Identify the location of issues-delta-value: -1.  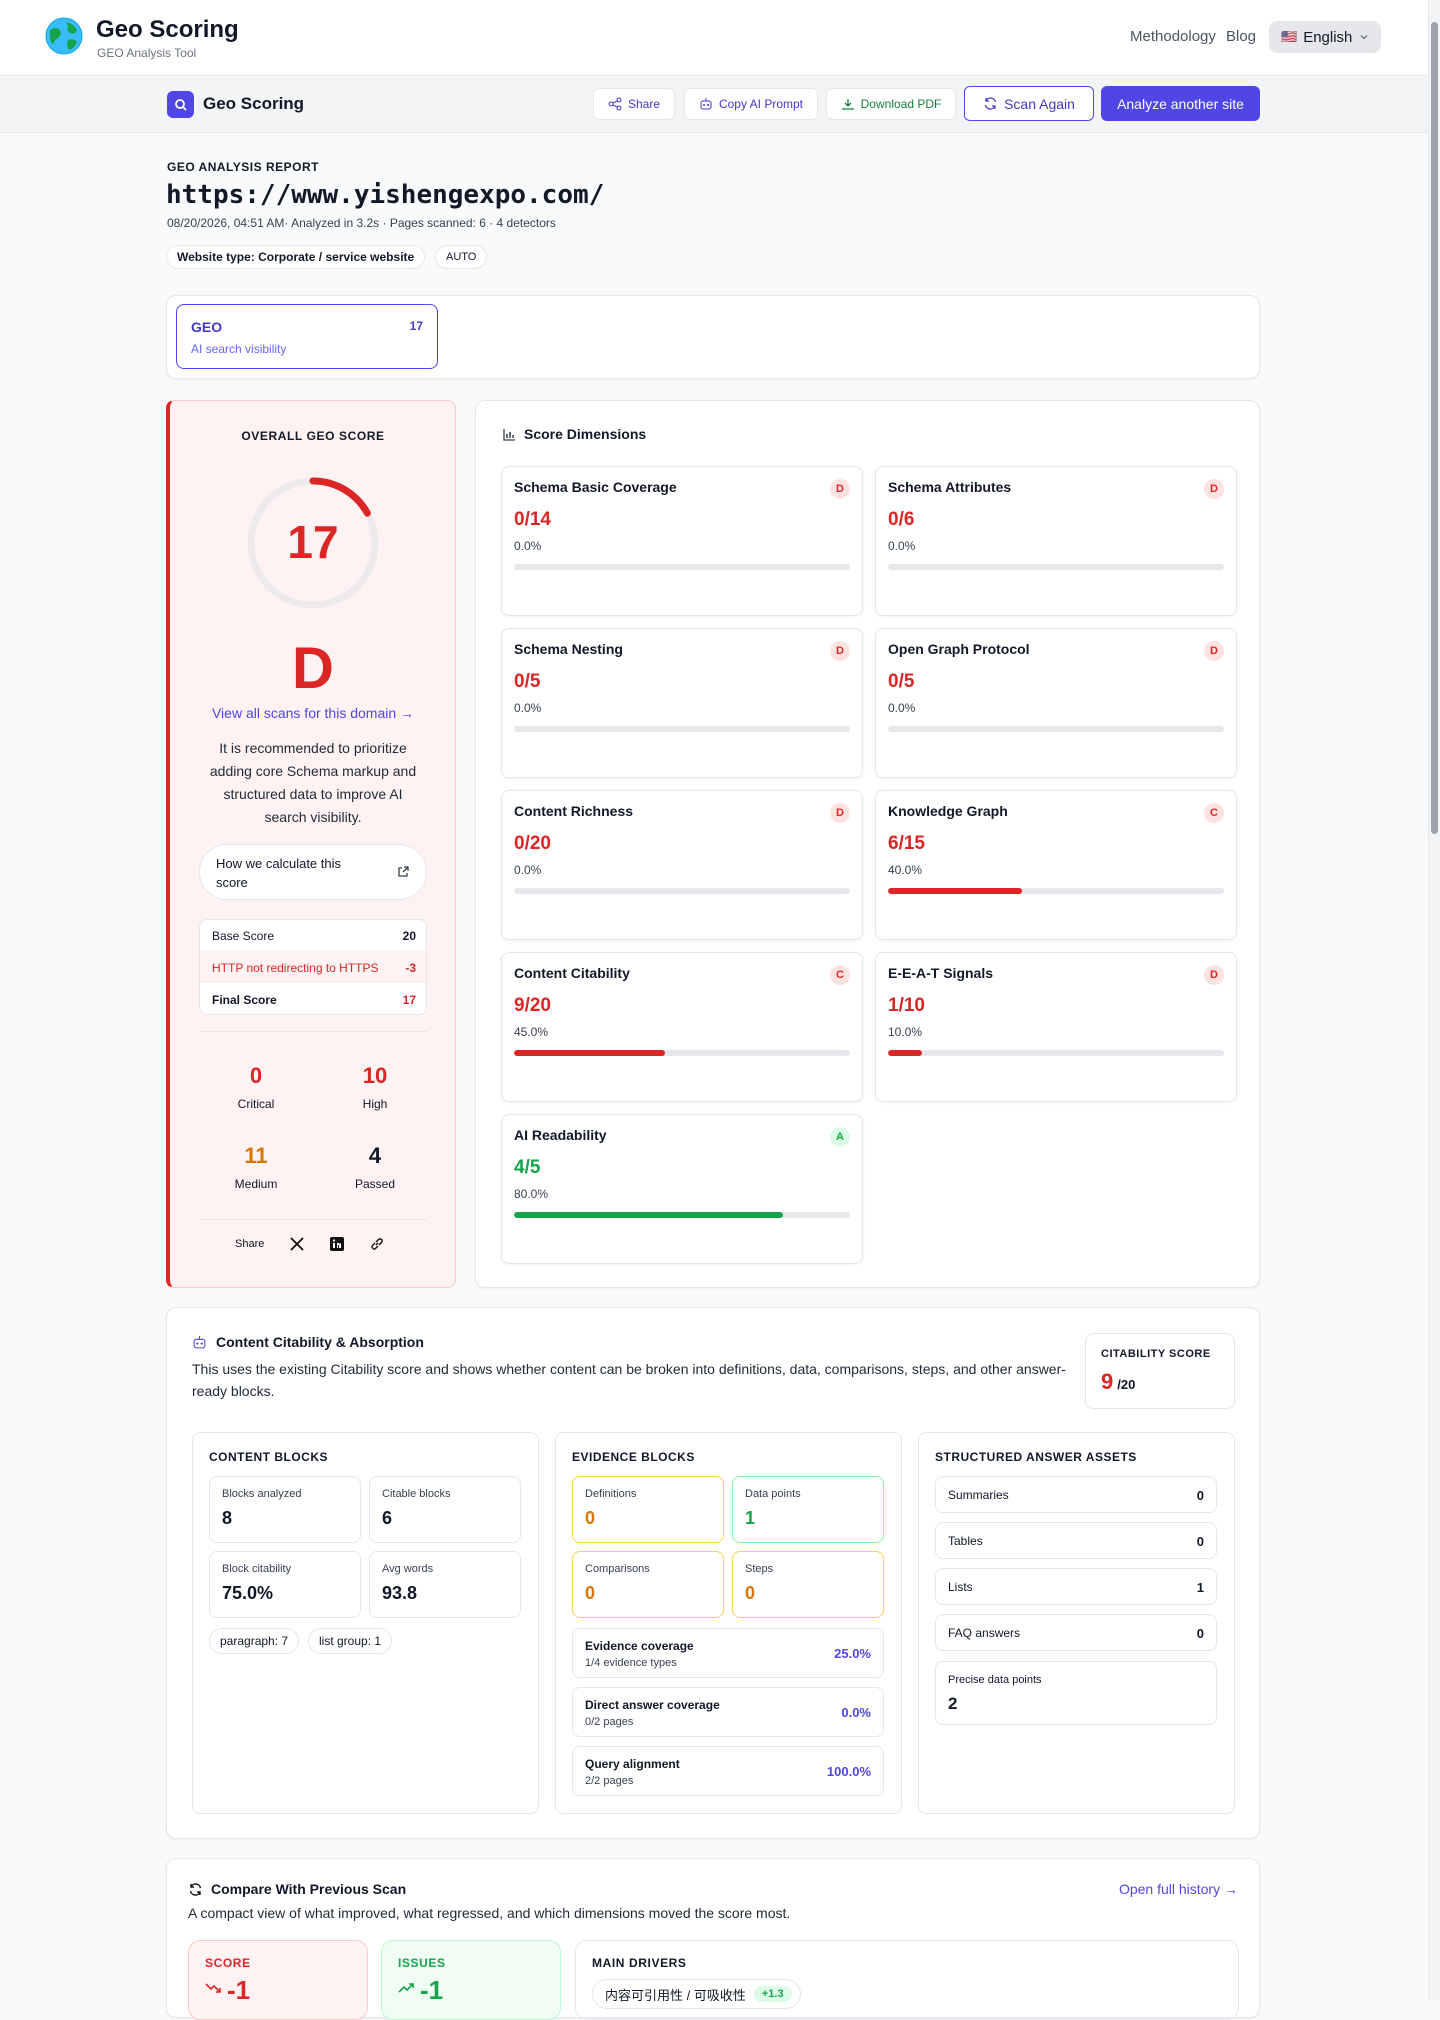
(432, 1990).